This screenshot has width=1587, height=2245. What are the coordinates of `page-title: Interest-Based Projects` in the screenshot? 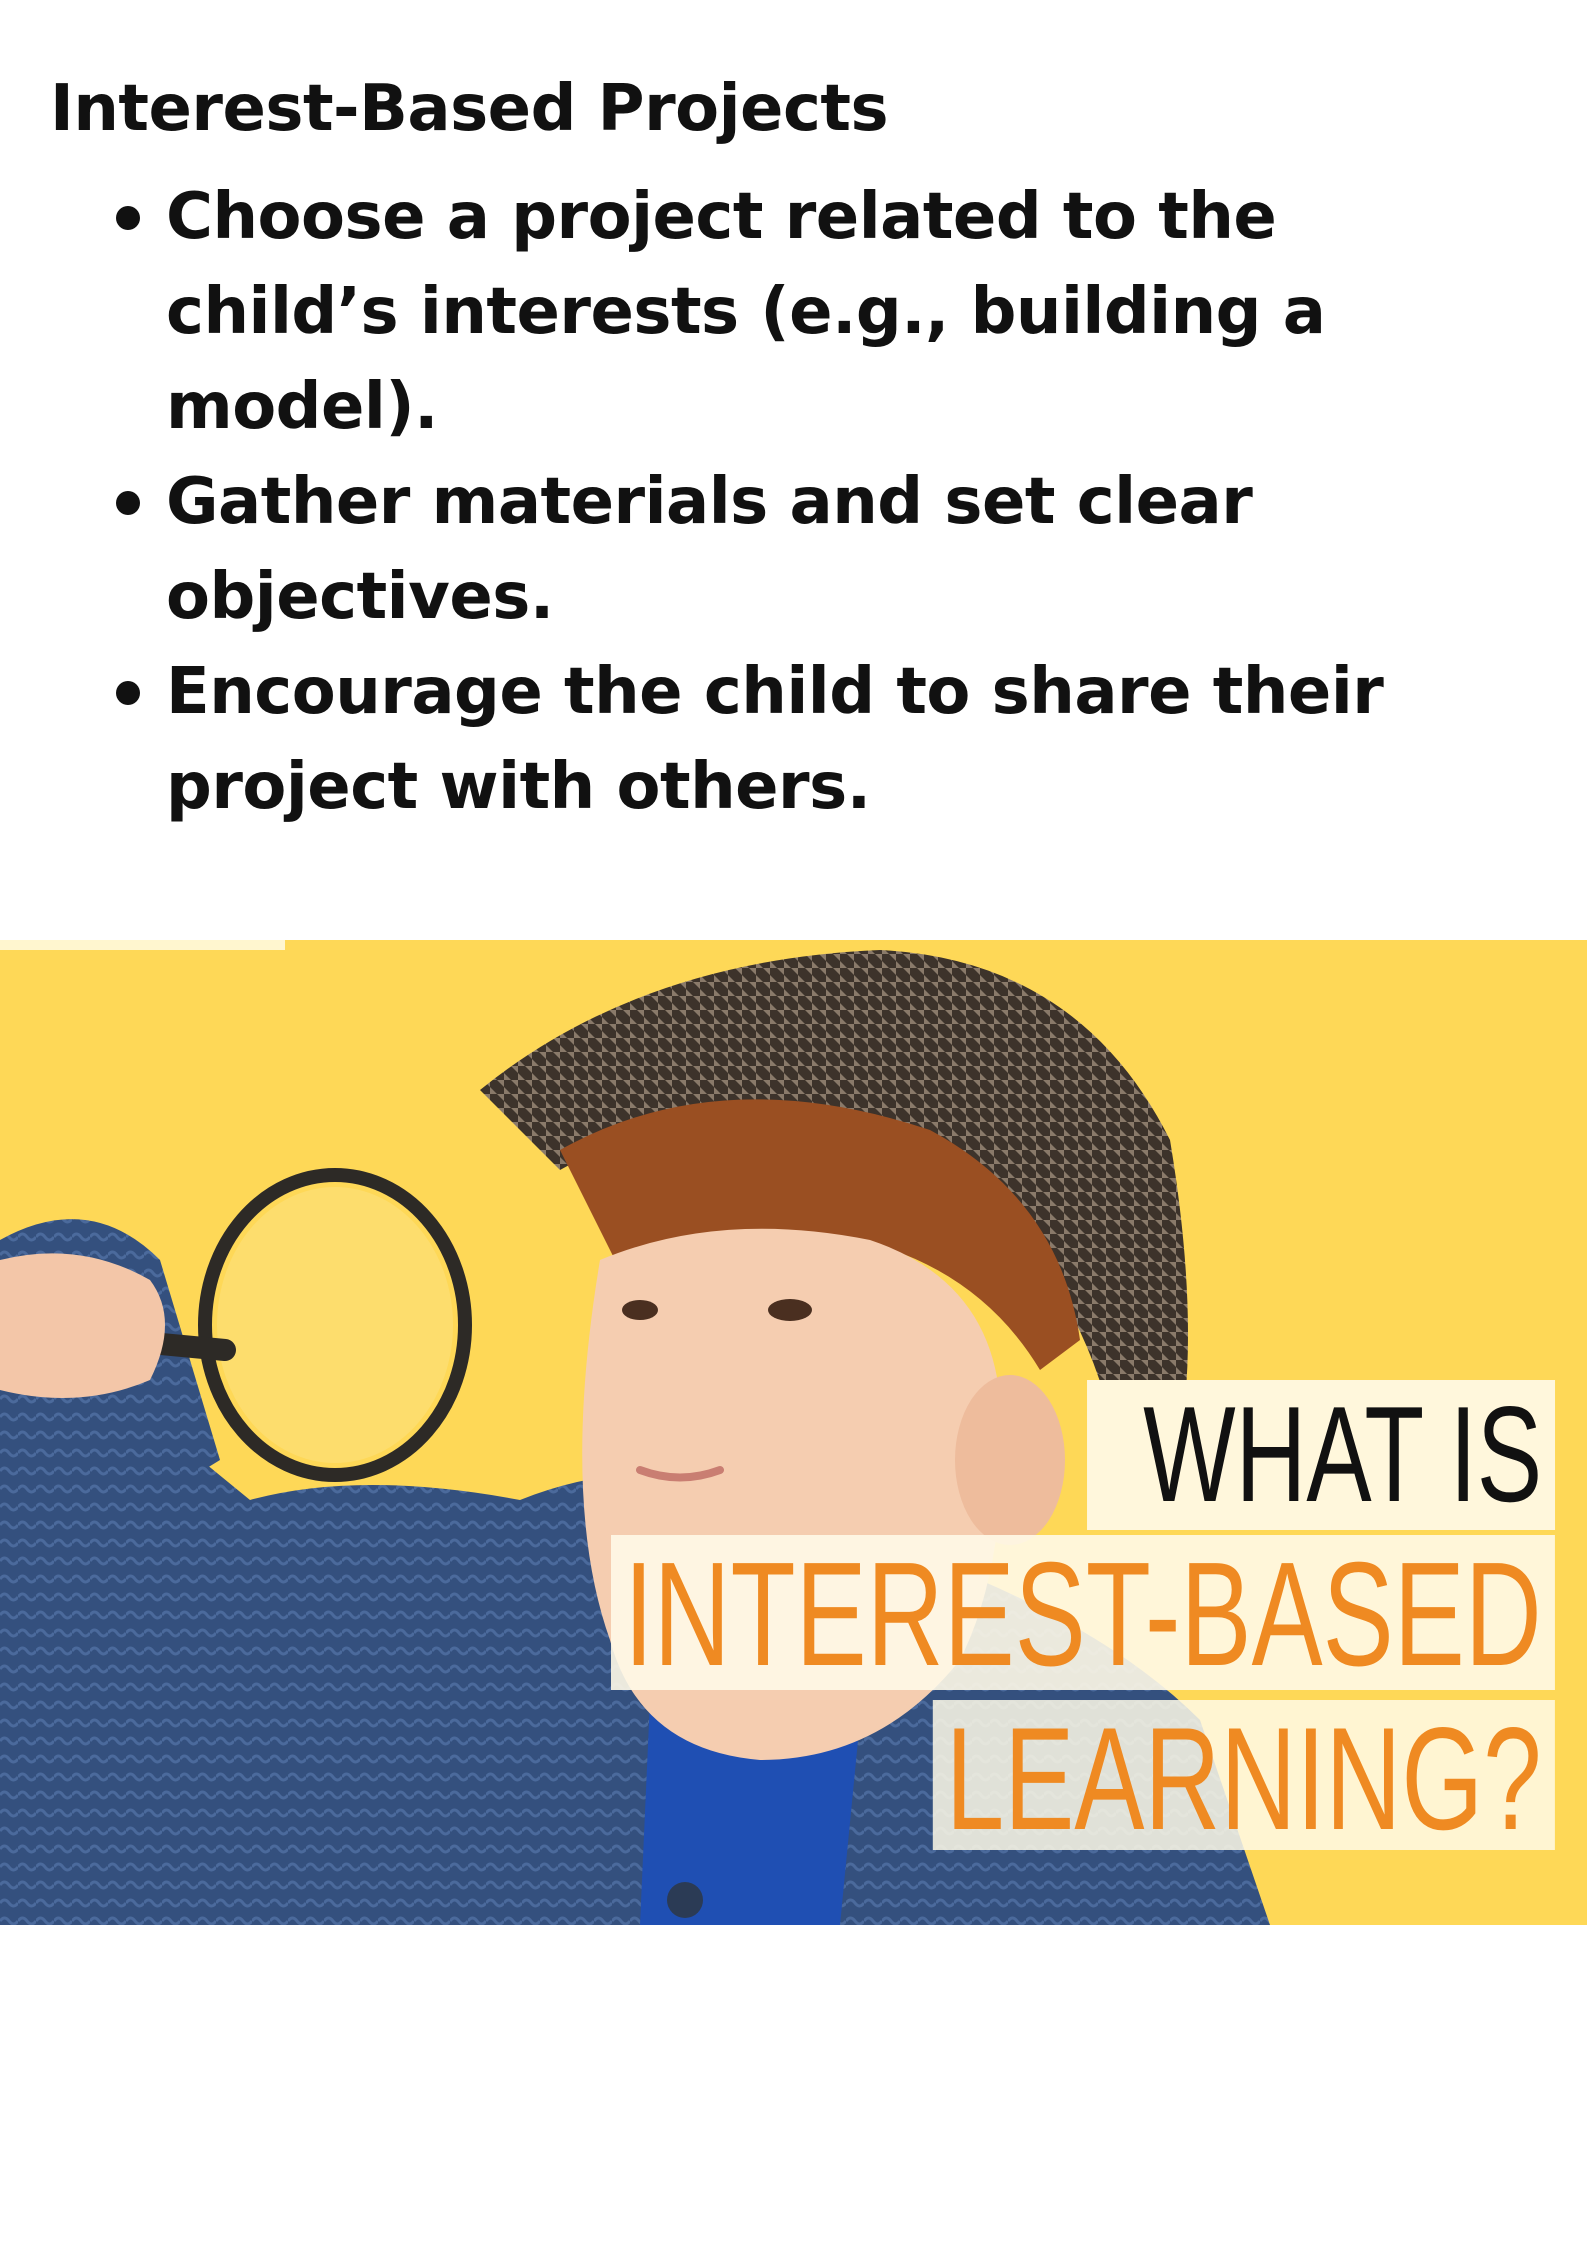 It's located at (469, 109).